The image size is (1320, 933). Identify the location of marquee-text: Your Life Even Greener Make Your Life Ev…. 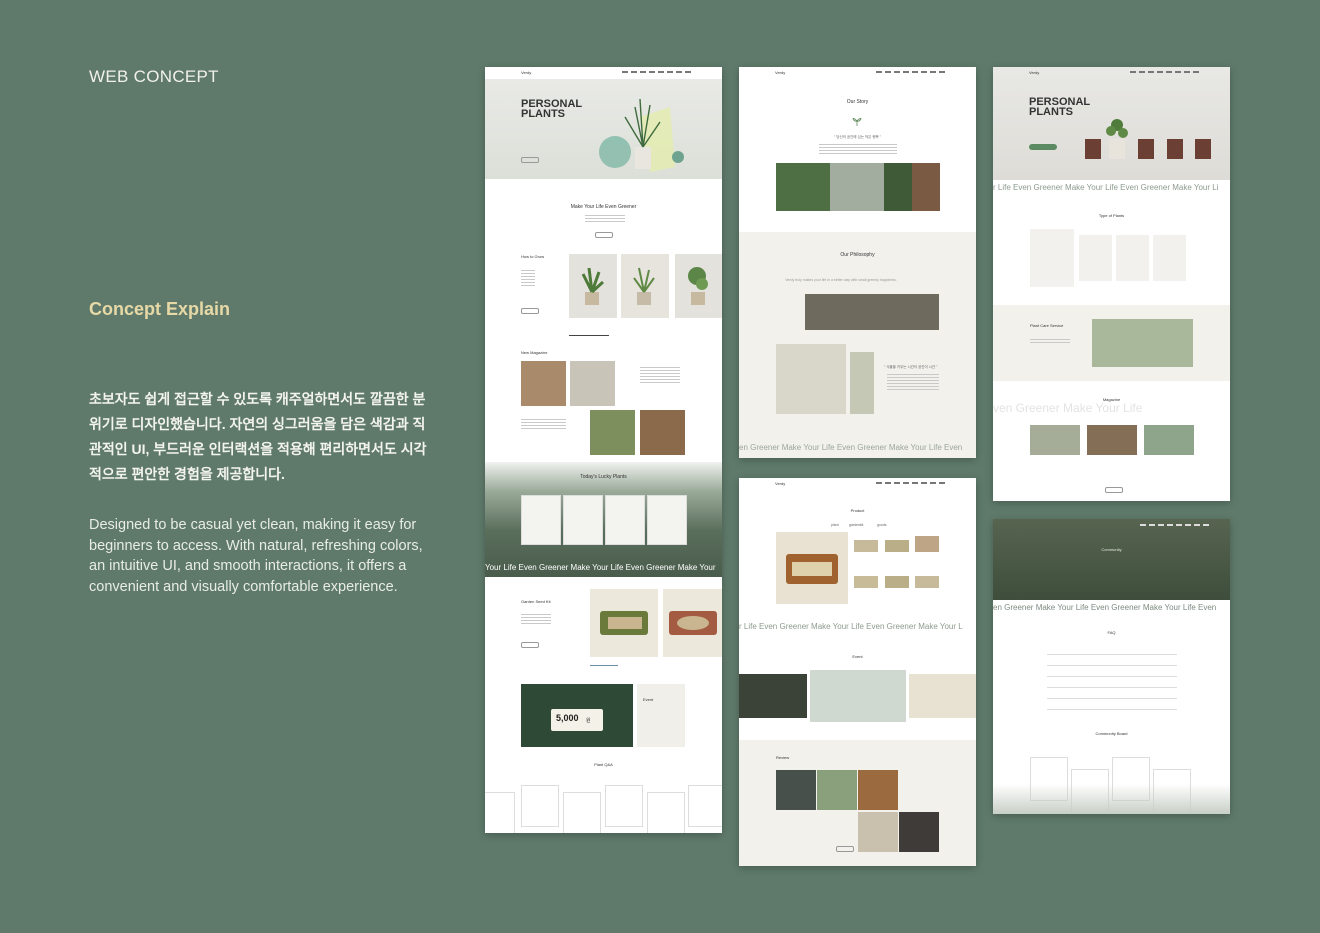
(600, 567).